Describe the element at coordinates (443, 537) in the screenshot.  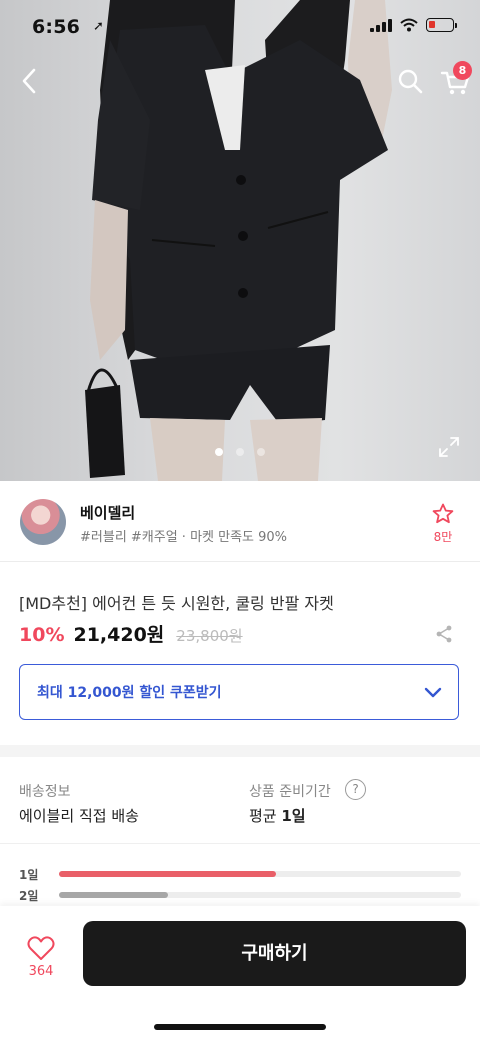
I see `favorite-count: 8만` at that location.